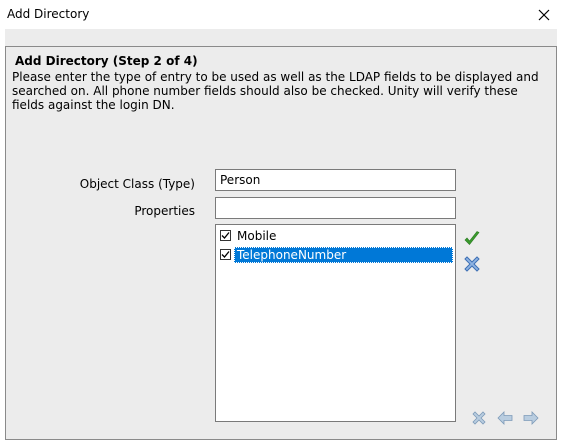  What do you see at coordinates (335, 180) in the screenshot?
I see `object-class-input` at bounding box center [335, 180].